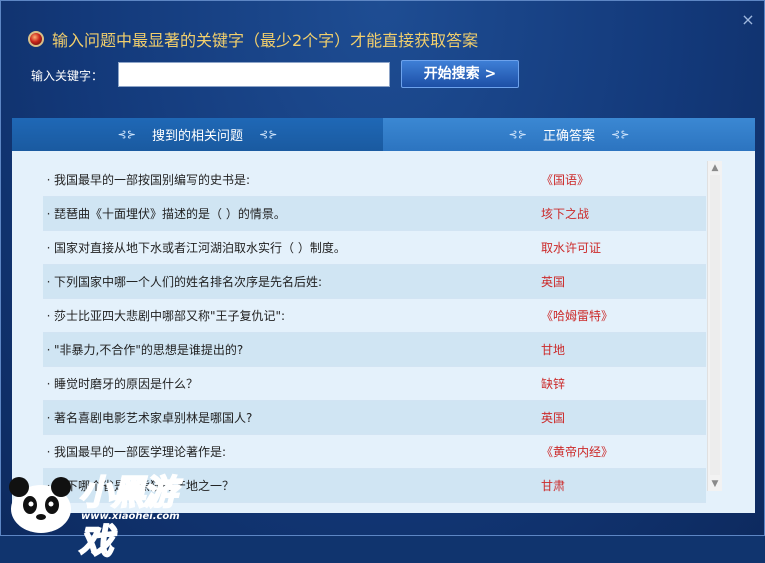 Image resolution: width=765 pixels, height=563 pixels. I want to click on watermark-url: www.xiaohei.com, so click(130, 516).